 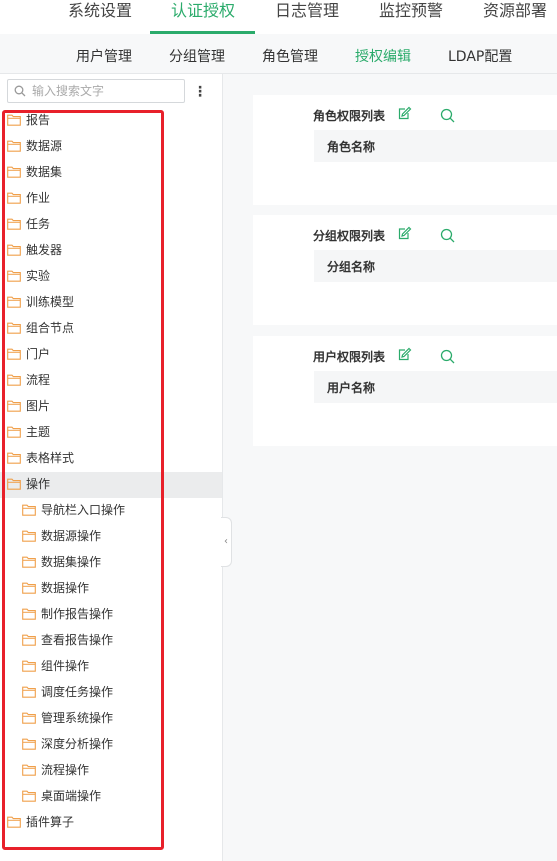 What do you see at coordinates (71, 796) in the screenshot?
I see `tree-item-label: 桌面端操作` at bounding box center [71, 796].